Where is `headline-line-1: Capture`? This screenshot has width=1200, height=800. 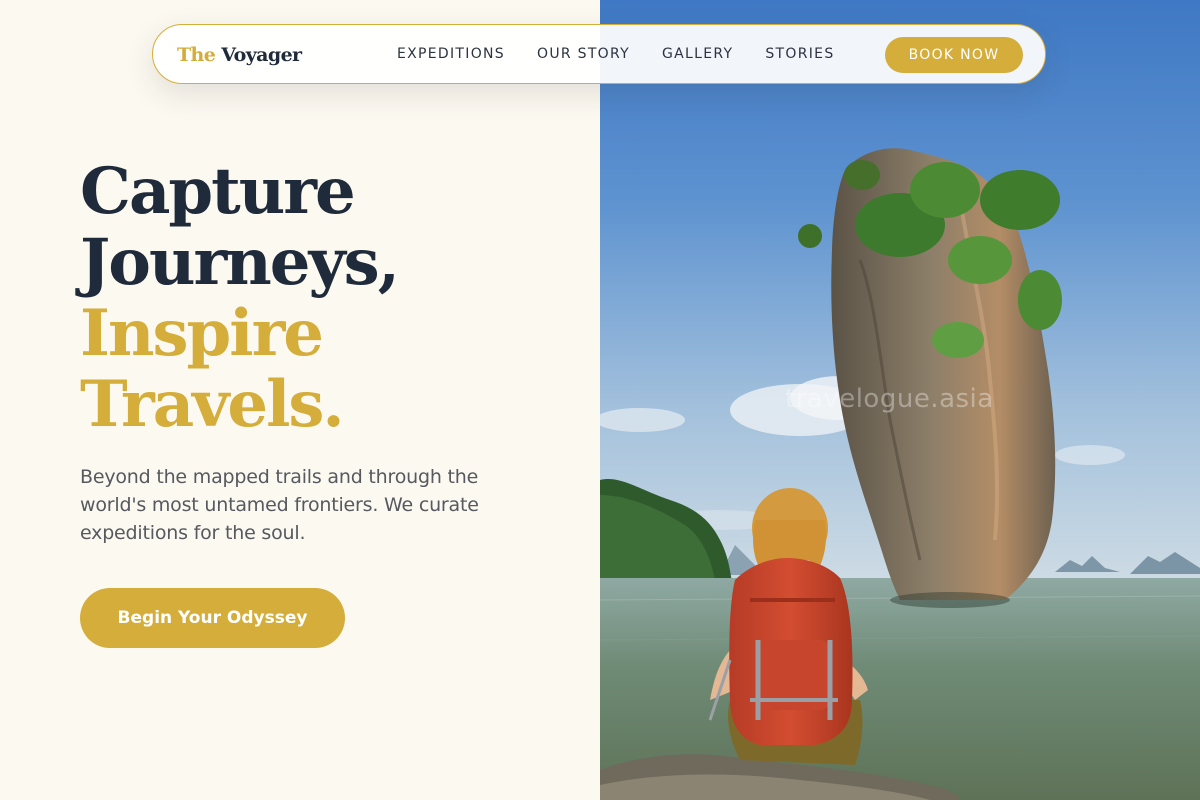
headline-line-1: Capture is located at coordinates (218, 191).